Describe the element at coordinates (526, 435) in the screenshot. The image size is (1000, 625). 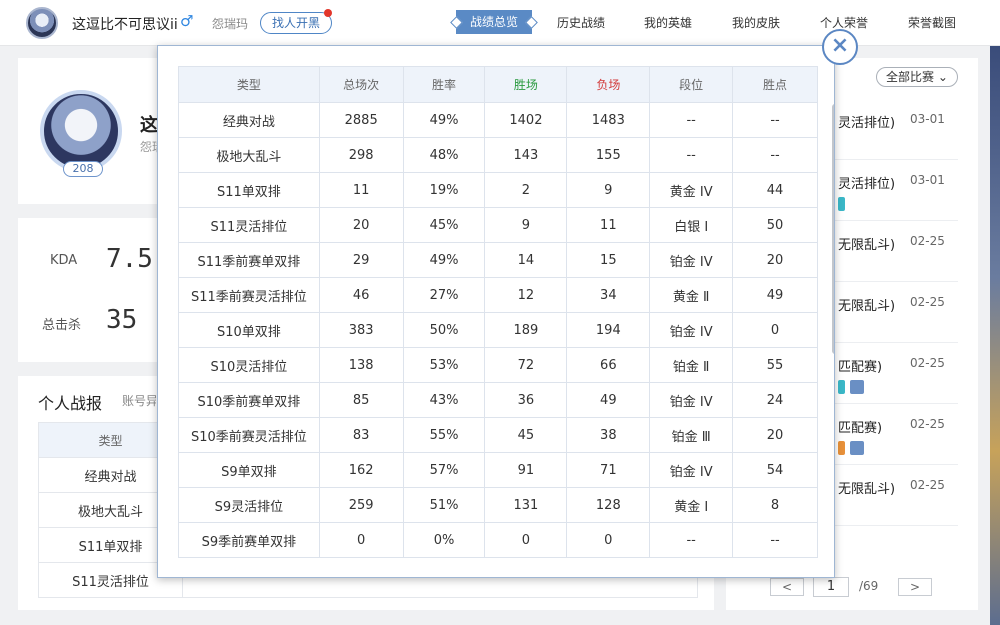
I see `cell-wins: 45` at that location.